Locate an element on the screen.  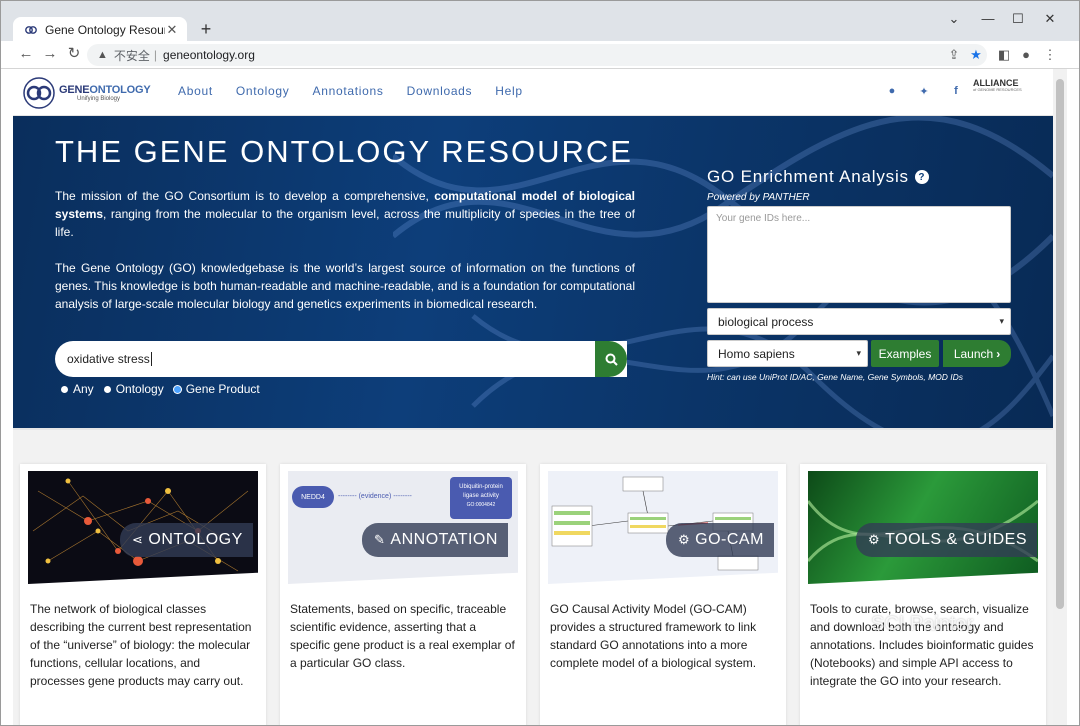
twitter-icon: ✦ is located at coordinates (924, 91).